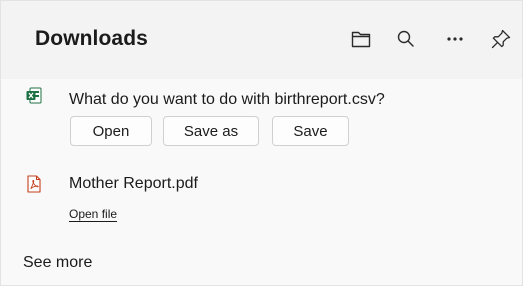 This screenshot has height=286, width=523. I want to click on see-more-link: See more, so click(57, 263).